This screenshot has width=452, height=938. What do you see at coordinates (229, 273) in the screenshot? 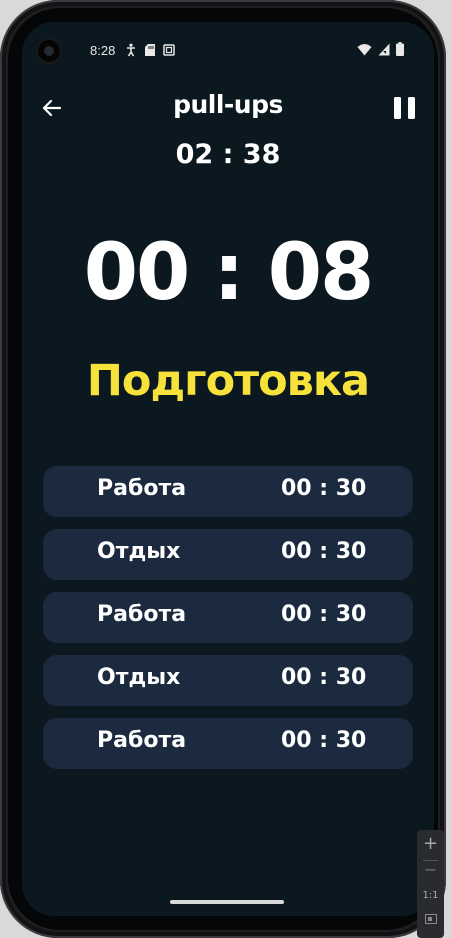
I see `current-interval-timer: 00 : 08` at bounding box center [229, 273].